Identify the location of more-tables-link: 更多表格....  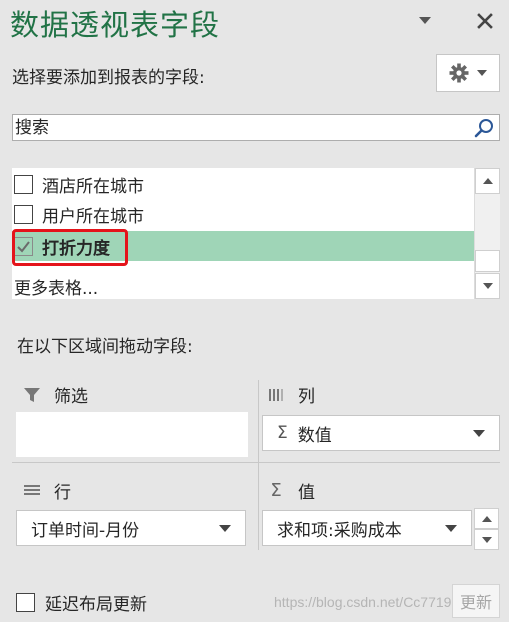
(56, 286).